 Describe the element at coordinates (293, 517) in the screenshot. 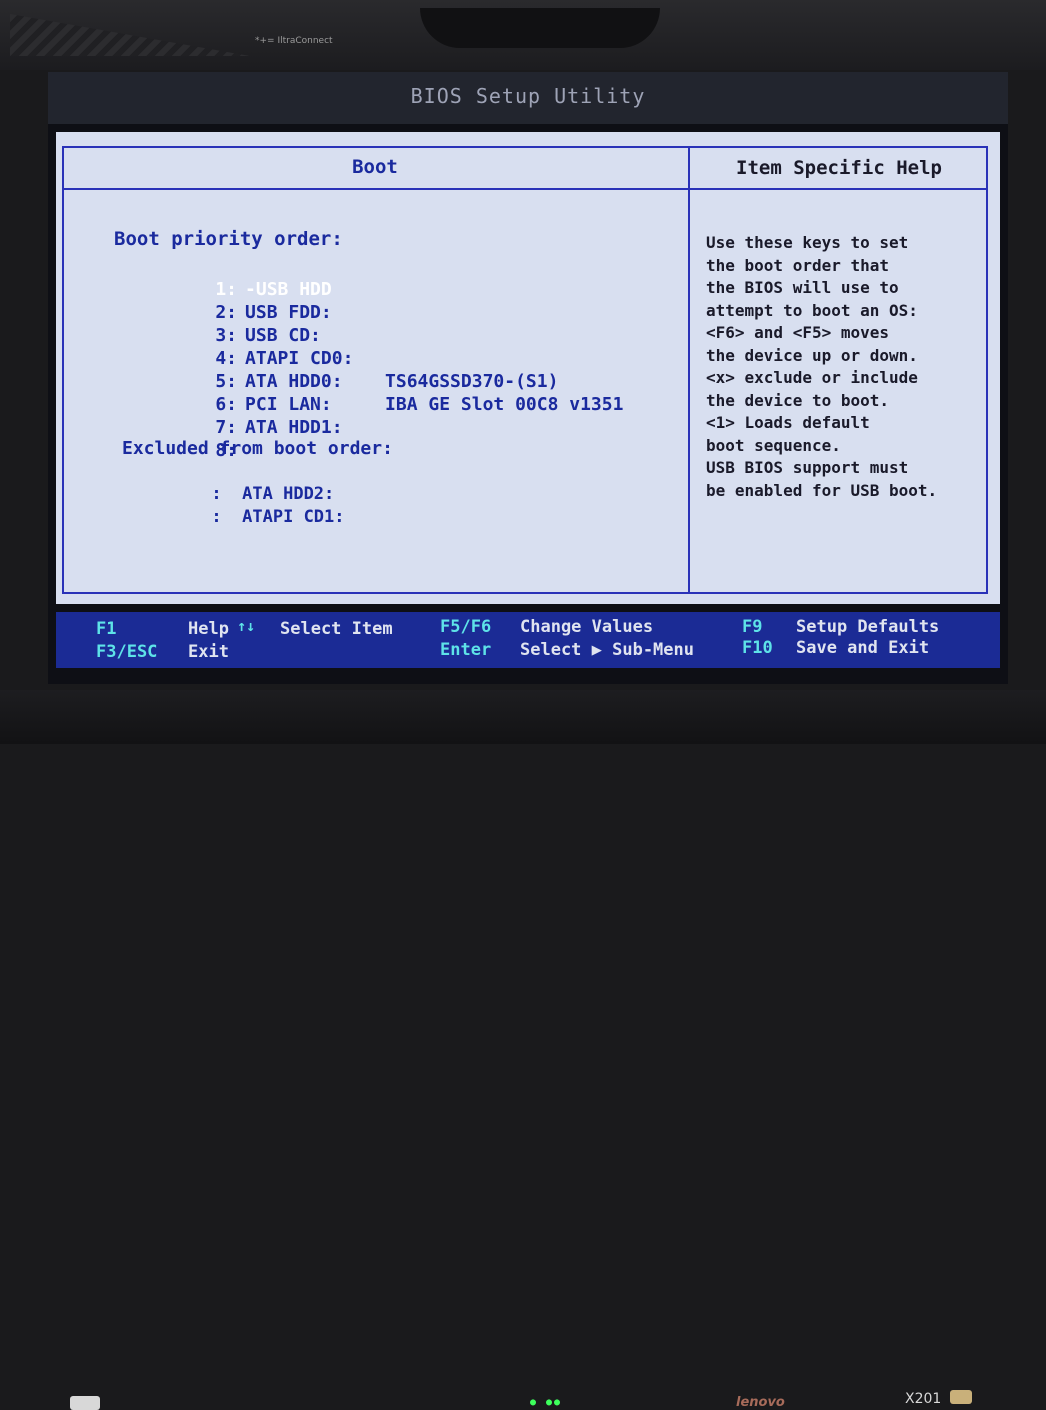

I see `excluded-item-label: ATAPI CD1:` at that location.